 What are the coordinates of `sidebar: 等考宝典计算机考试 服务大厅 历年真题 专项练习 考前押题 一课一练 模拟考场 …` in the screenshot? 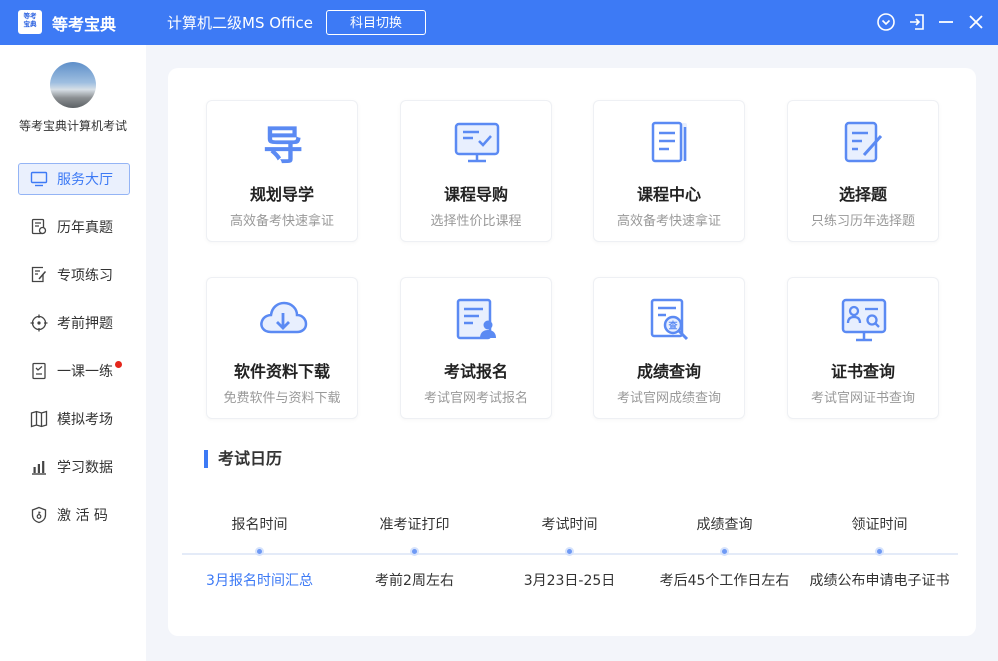 It's located at (73, 353).